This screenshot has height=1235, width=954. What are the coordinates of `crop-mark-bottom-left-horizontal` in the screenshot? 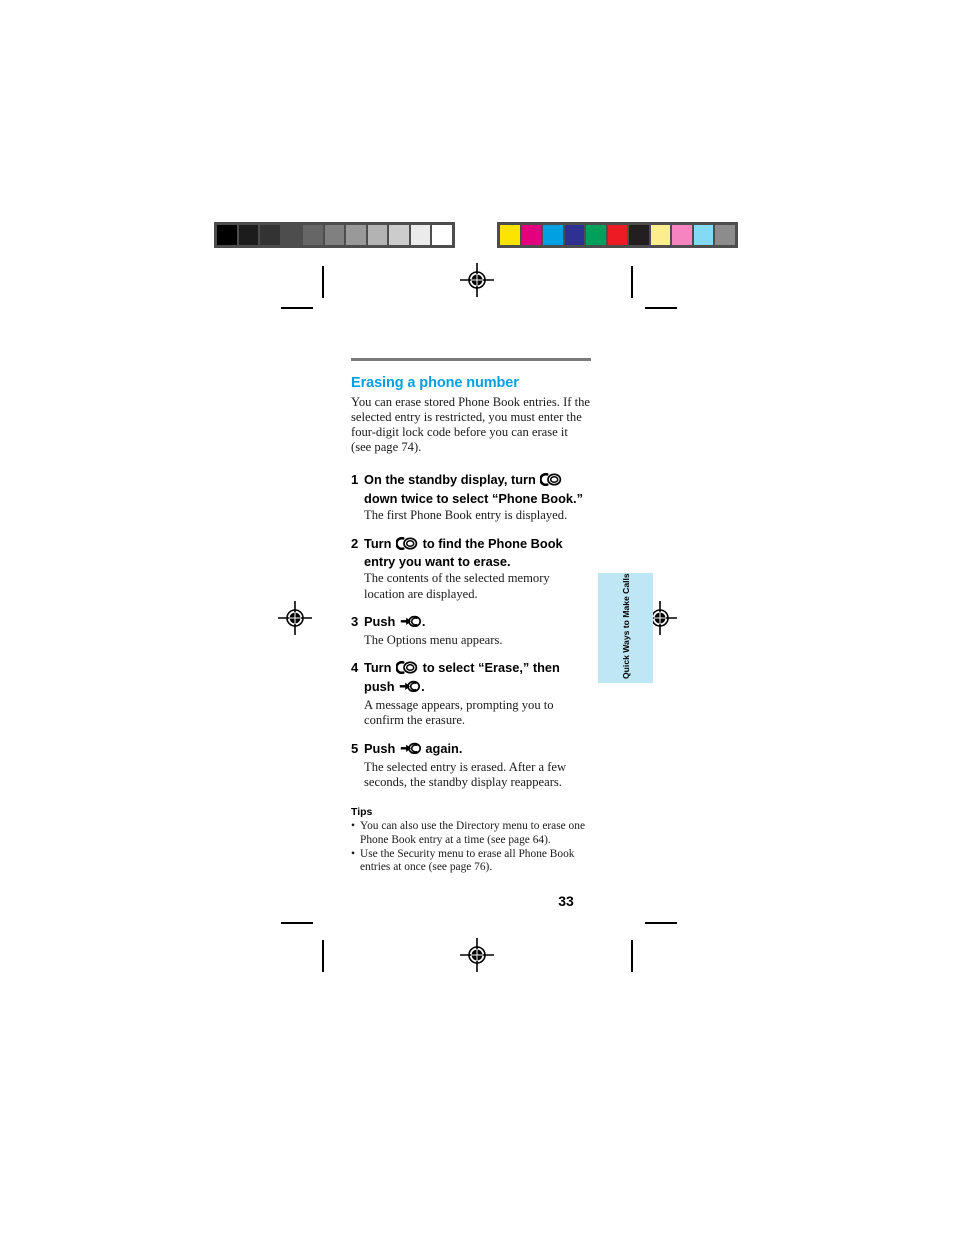 It's located at (297, 923).